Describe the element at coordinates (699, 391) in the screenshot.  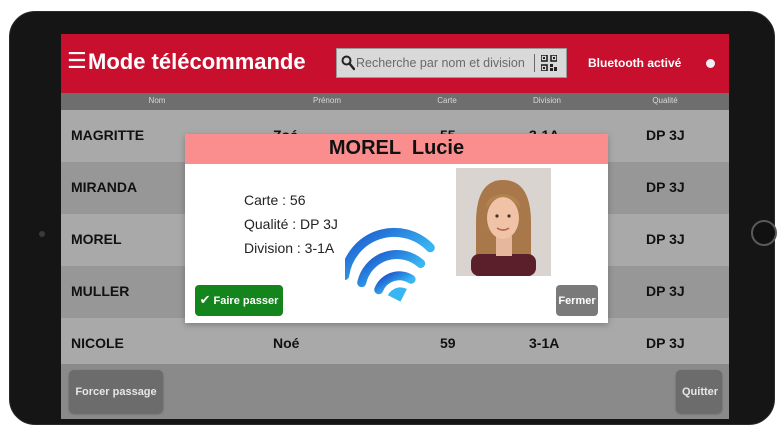
I see `quit-button: Quitter` at that location.